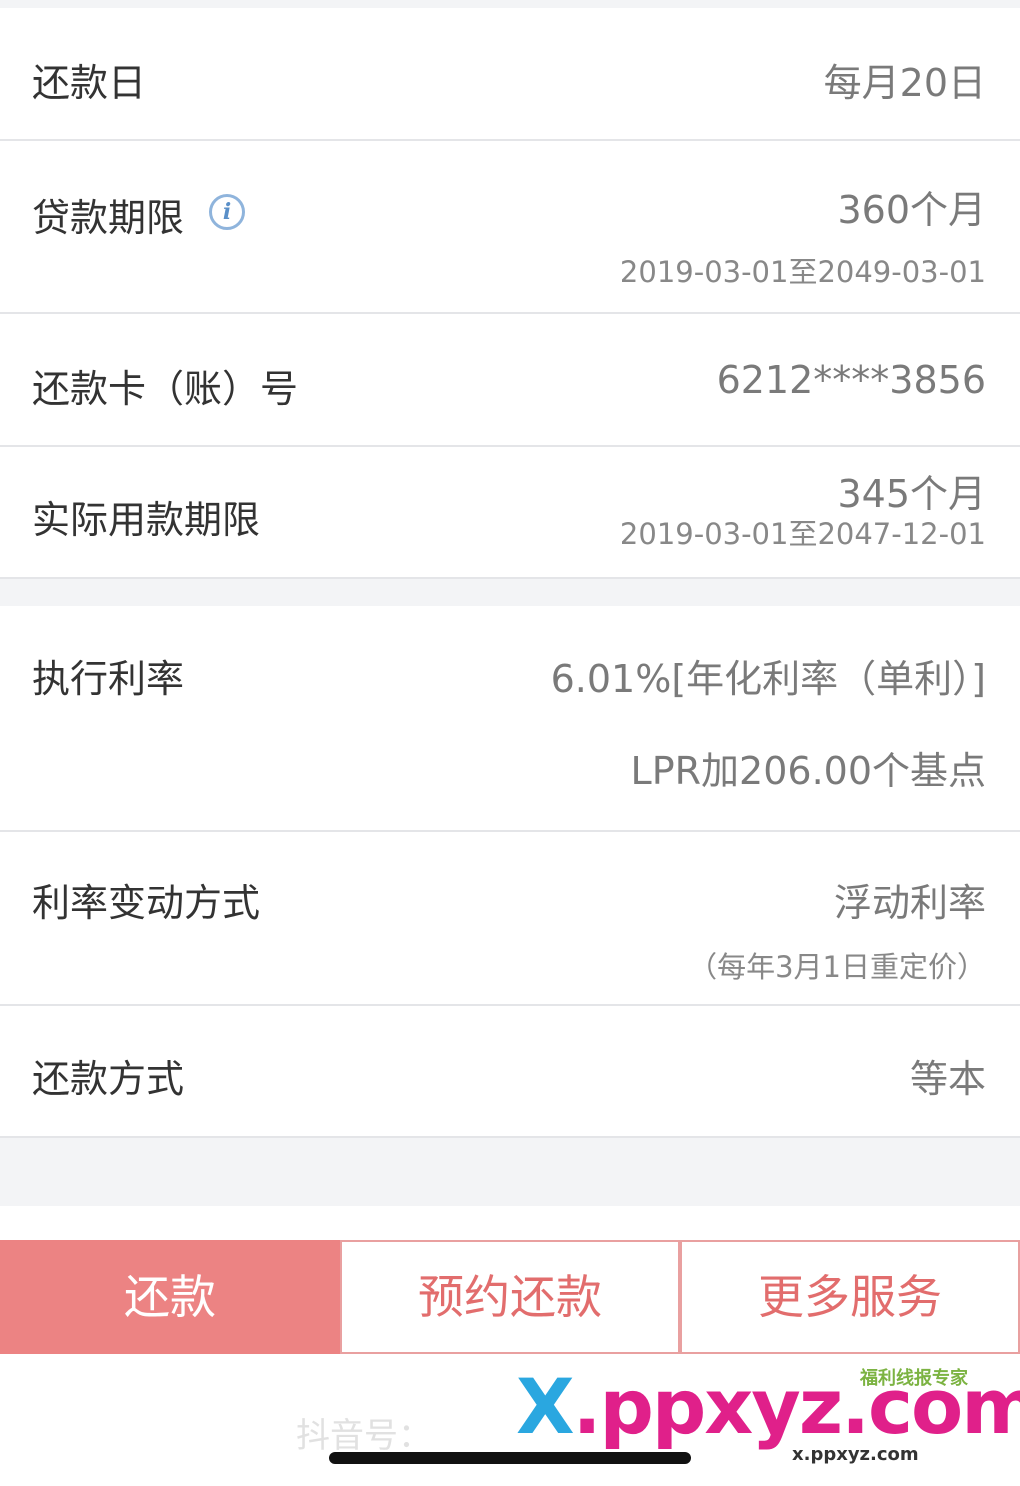 Image resolution: width=1020 pixels, height=1486 pixels. Describe the element at coordinates (165, 389) in the screenshot. I see `repay-card-label: 还款卡（账）号` at that location.